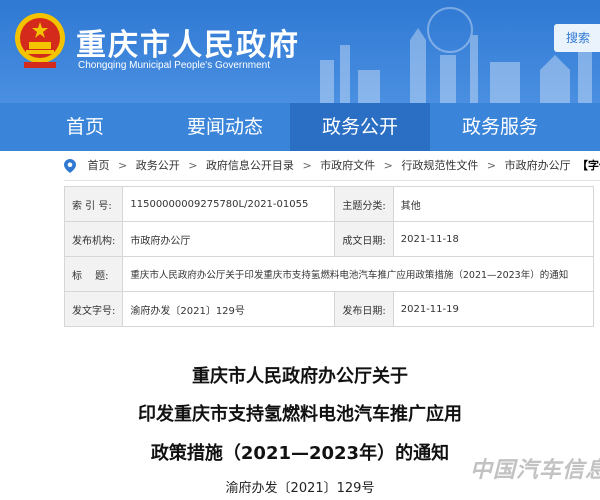 The height and width of the screenshot is (500, 600). Describe the element at coordinates (229, 204) in the screenshot. I see `index-value: 11500000009275780L/2021-01055` at that location.